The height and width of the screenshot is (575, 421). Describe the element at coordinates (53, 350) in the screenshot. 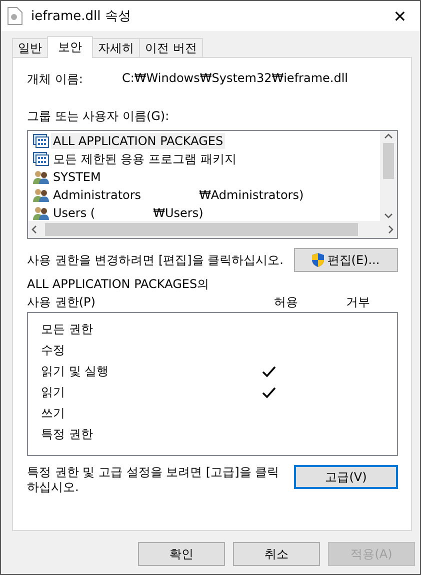

I see `permission-name: 수정` at that location.